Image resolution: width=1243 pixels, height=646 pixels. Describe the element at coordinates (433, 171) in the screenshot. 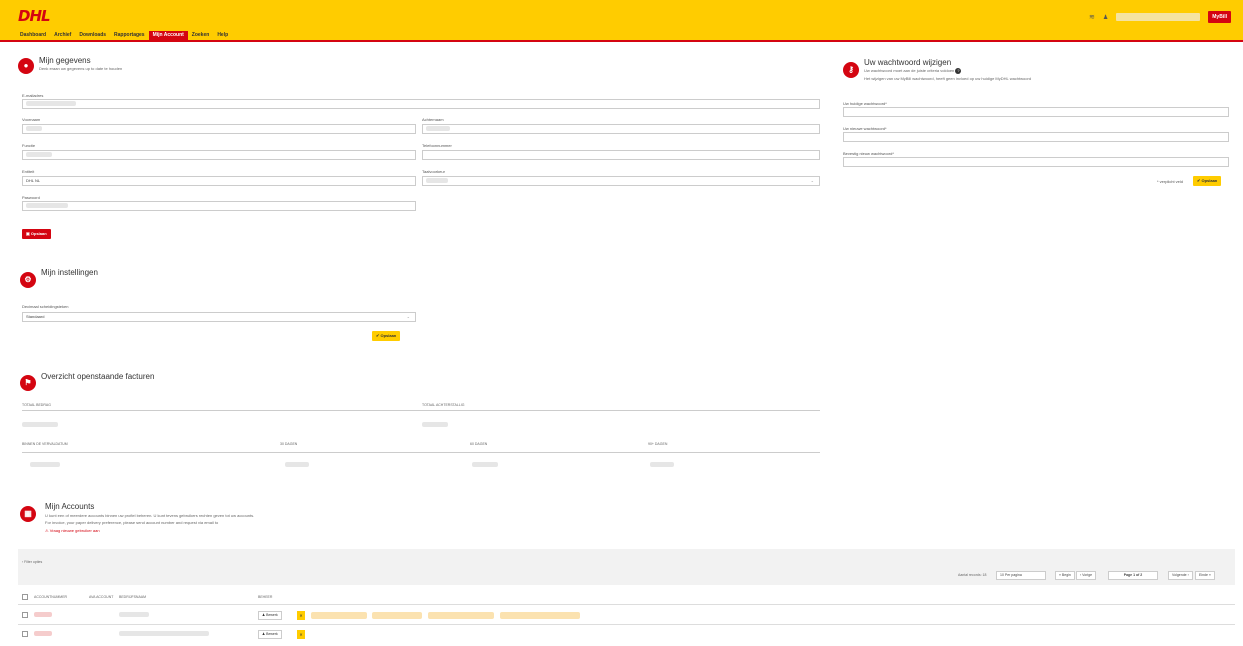

I see `taal-label: Taalvoorkeur` at that location.